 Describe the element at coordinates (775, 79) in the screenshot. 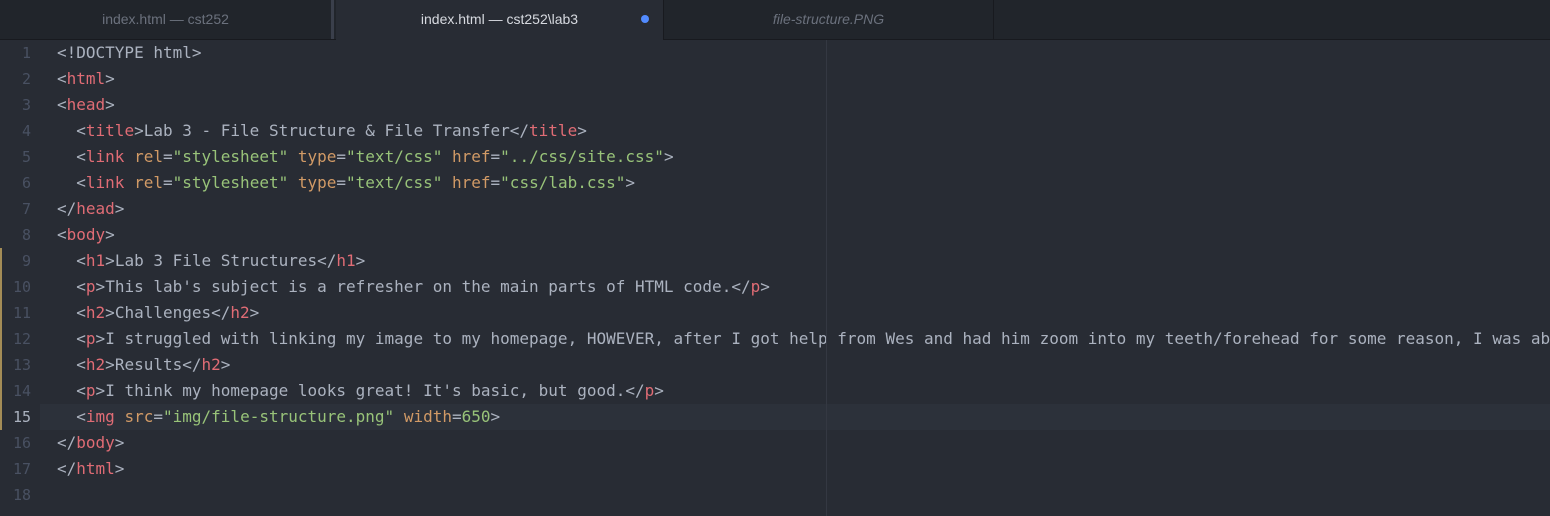

I see `code-line: 2 <html>` at that location.